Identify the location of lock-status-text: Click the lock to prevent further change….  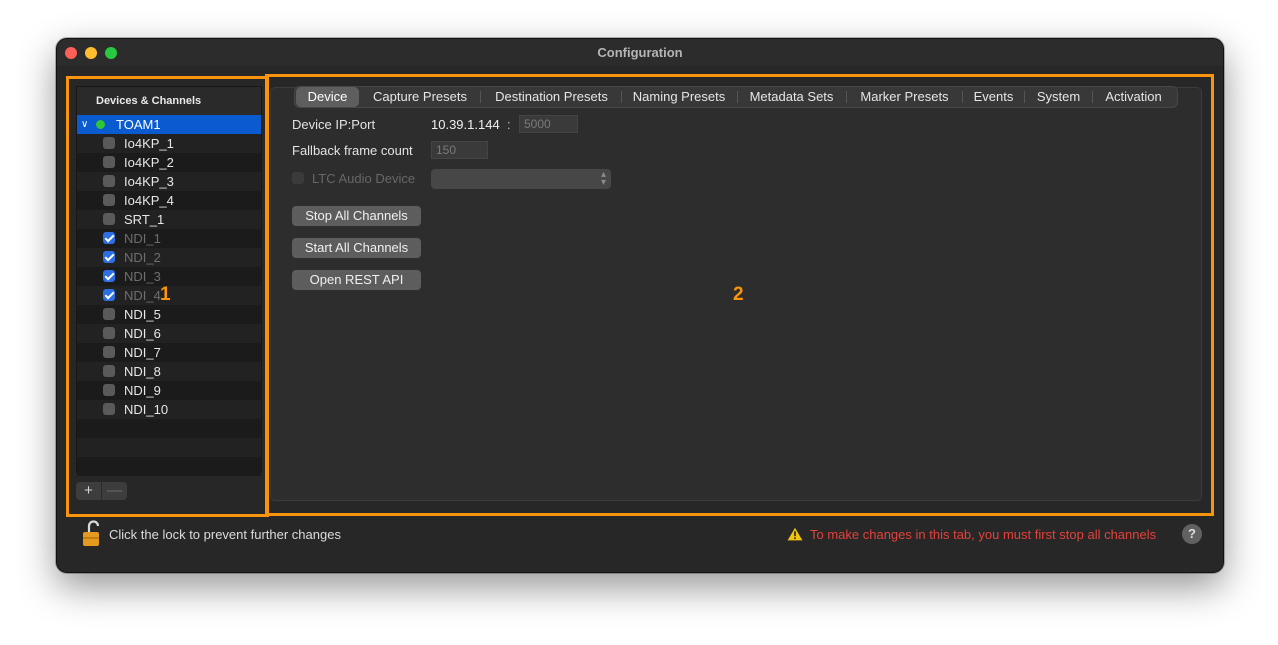
(225, 534).